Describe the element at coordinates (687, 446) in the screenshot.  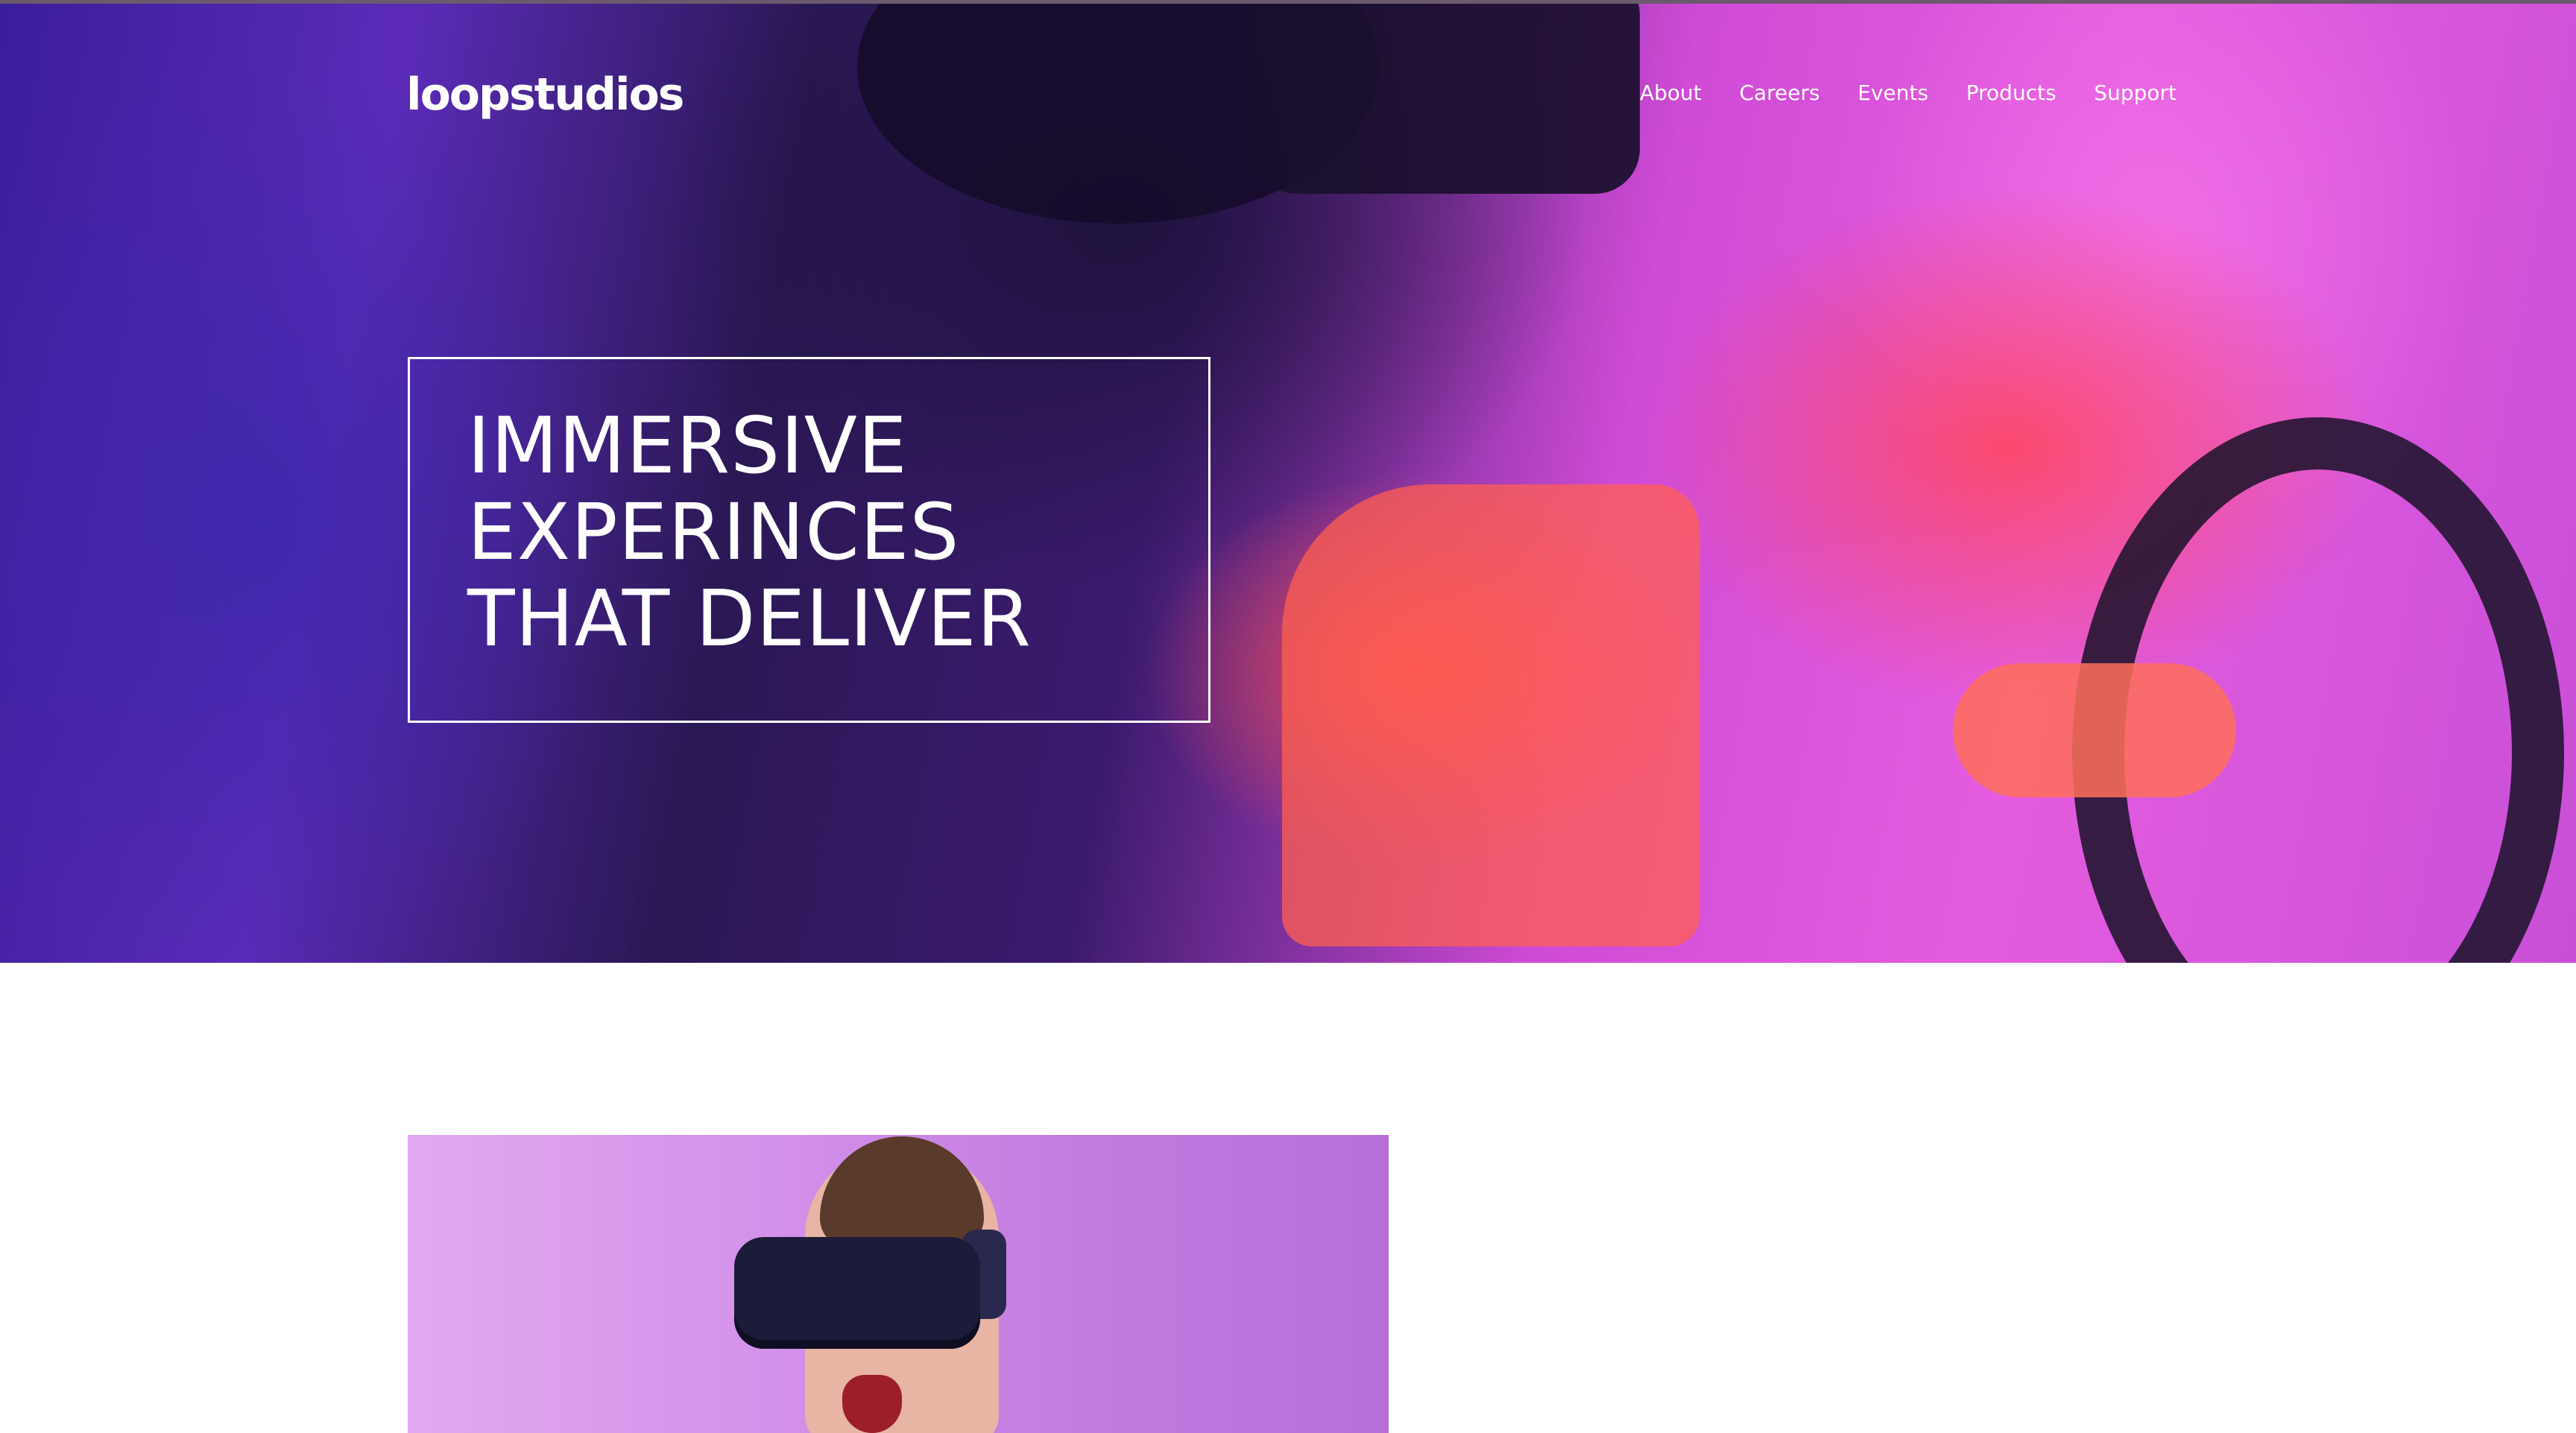
I see `hero-title-line-1: IMMERSIVE` at that location.